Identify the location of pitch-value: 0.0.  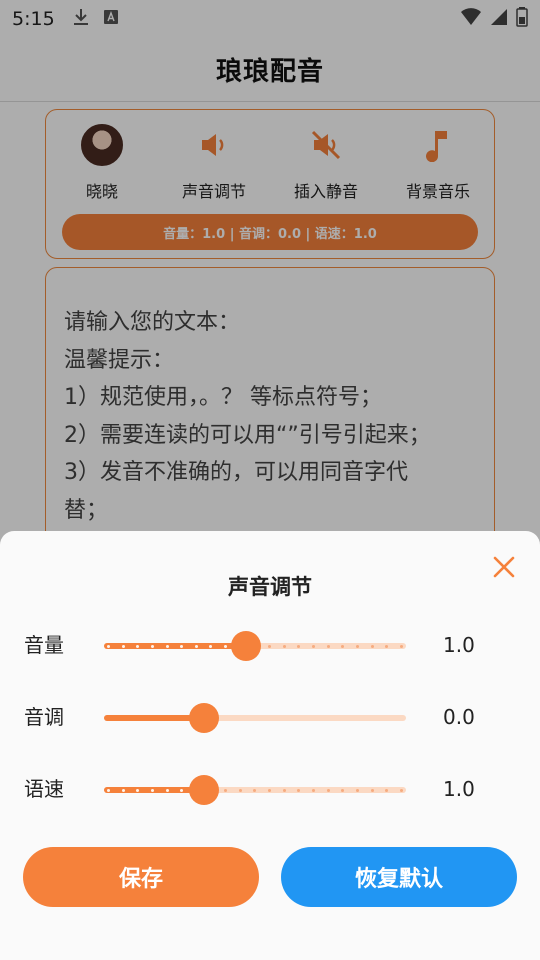
(459, 717).